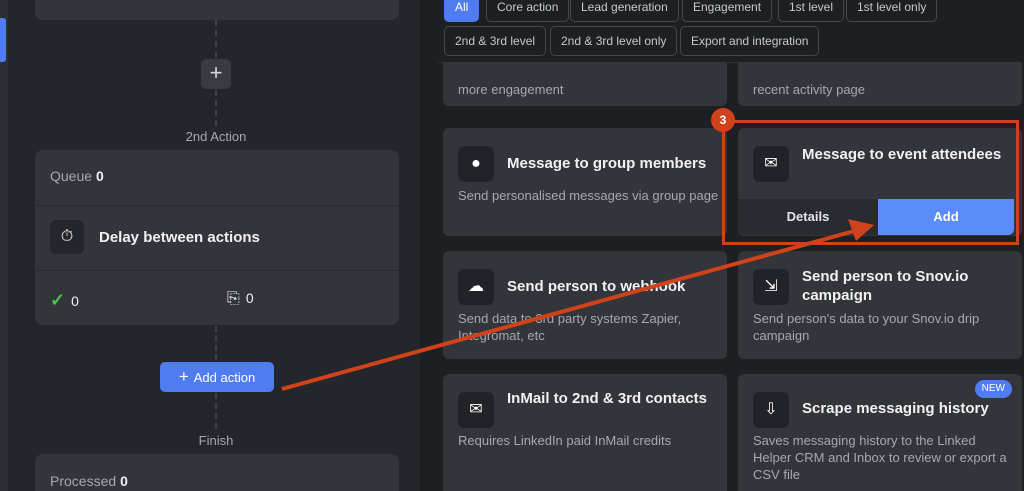 This screenshot has height=491, width=1024. I want to click on processed-row: Processed 0, so click(89, 481).